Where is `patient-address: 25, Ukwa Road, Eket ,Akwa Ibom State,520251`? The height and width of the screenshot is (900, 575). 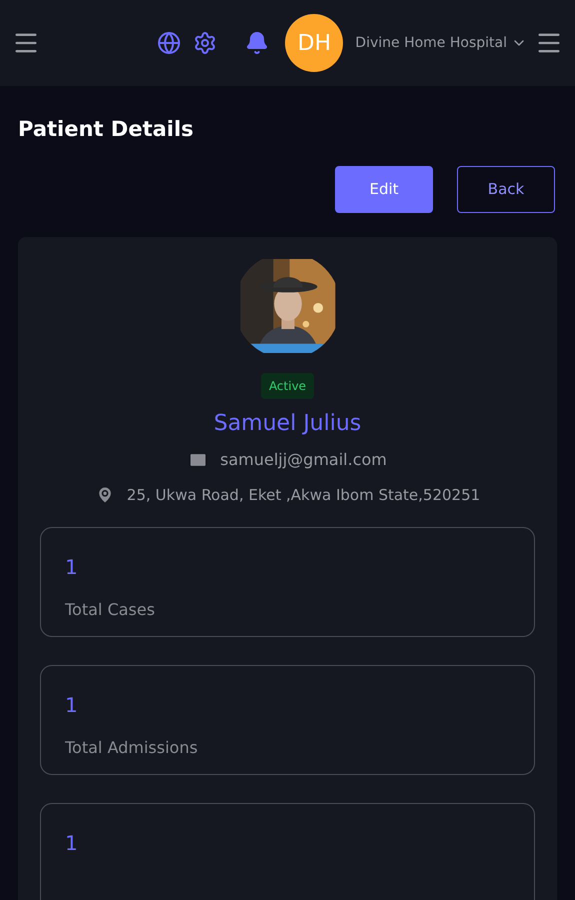
patient-address: 25, Ukwa Road, Eket ,Akwa Ibom State,520251 is located at coordinates (303, 495).